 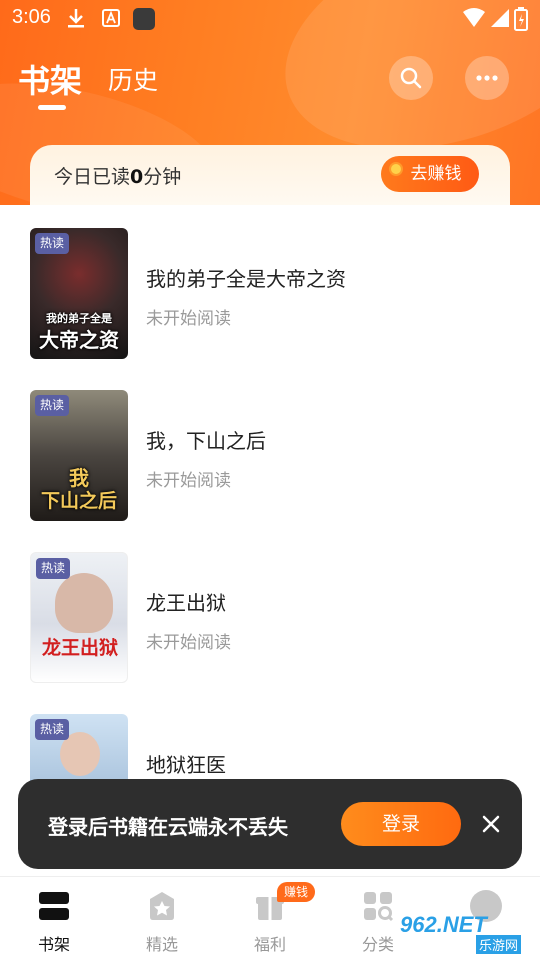 What do you see at coordinates (379, 907) in the screenshot?
I see `category-icon` at bounding box center [379, 907].